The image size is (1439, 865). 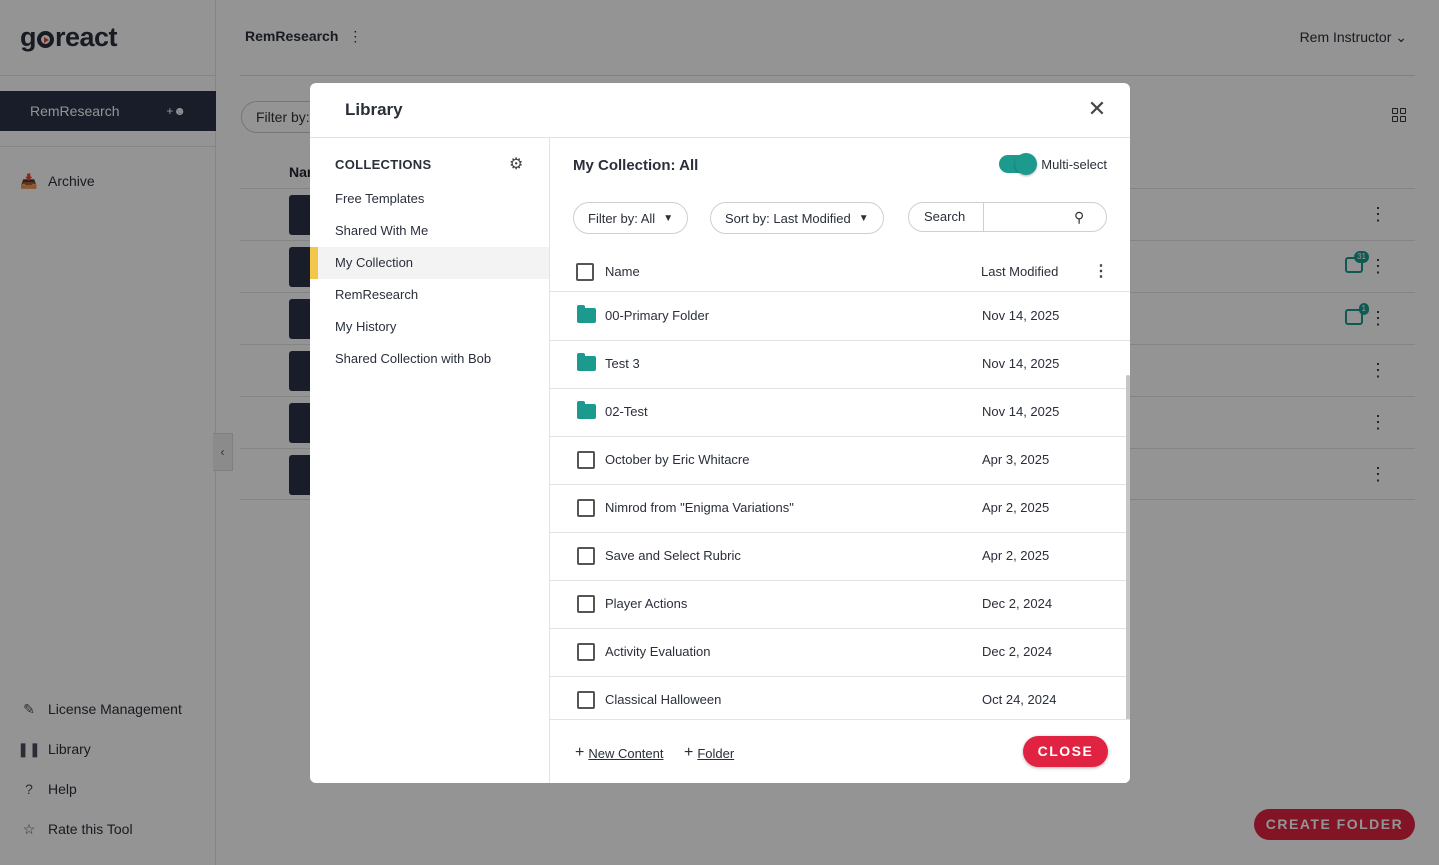 I want to click on sort-dropdown: Sort by: Last Modified ▼, so click(x=797, y=218).